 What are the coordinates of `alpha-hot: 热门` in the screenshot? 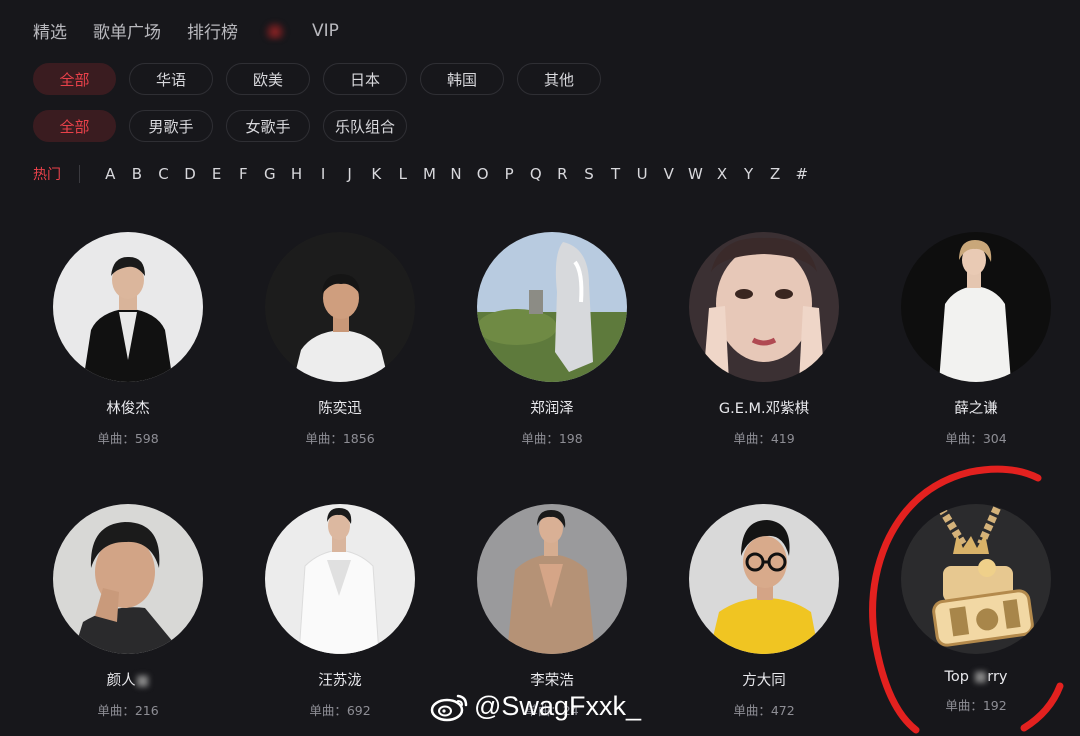 It's located at (47, 174).